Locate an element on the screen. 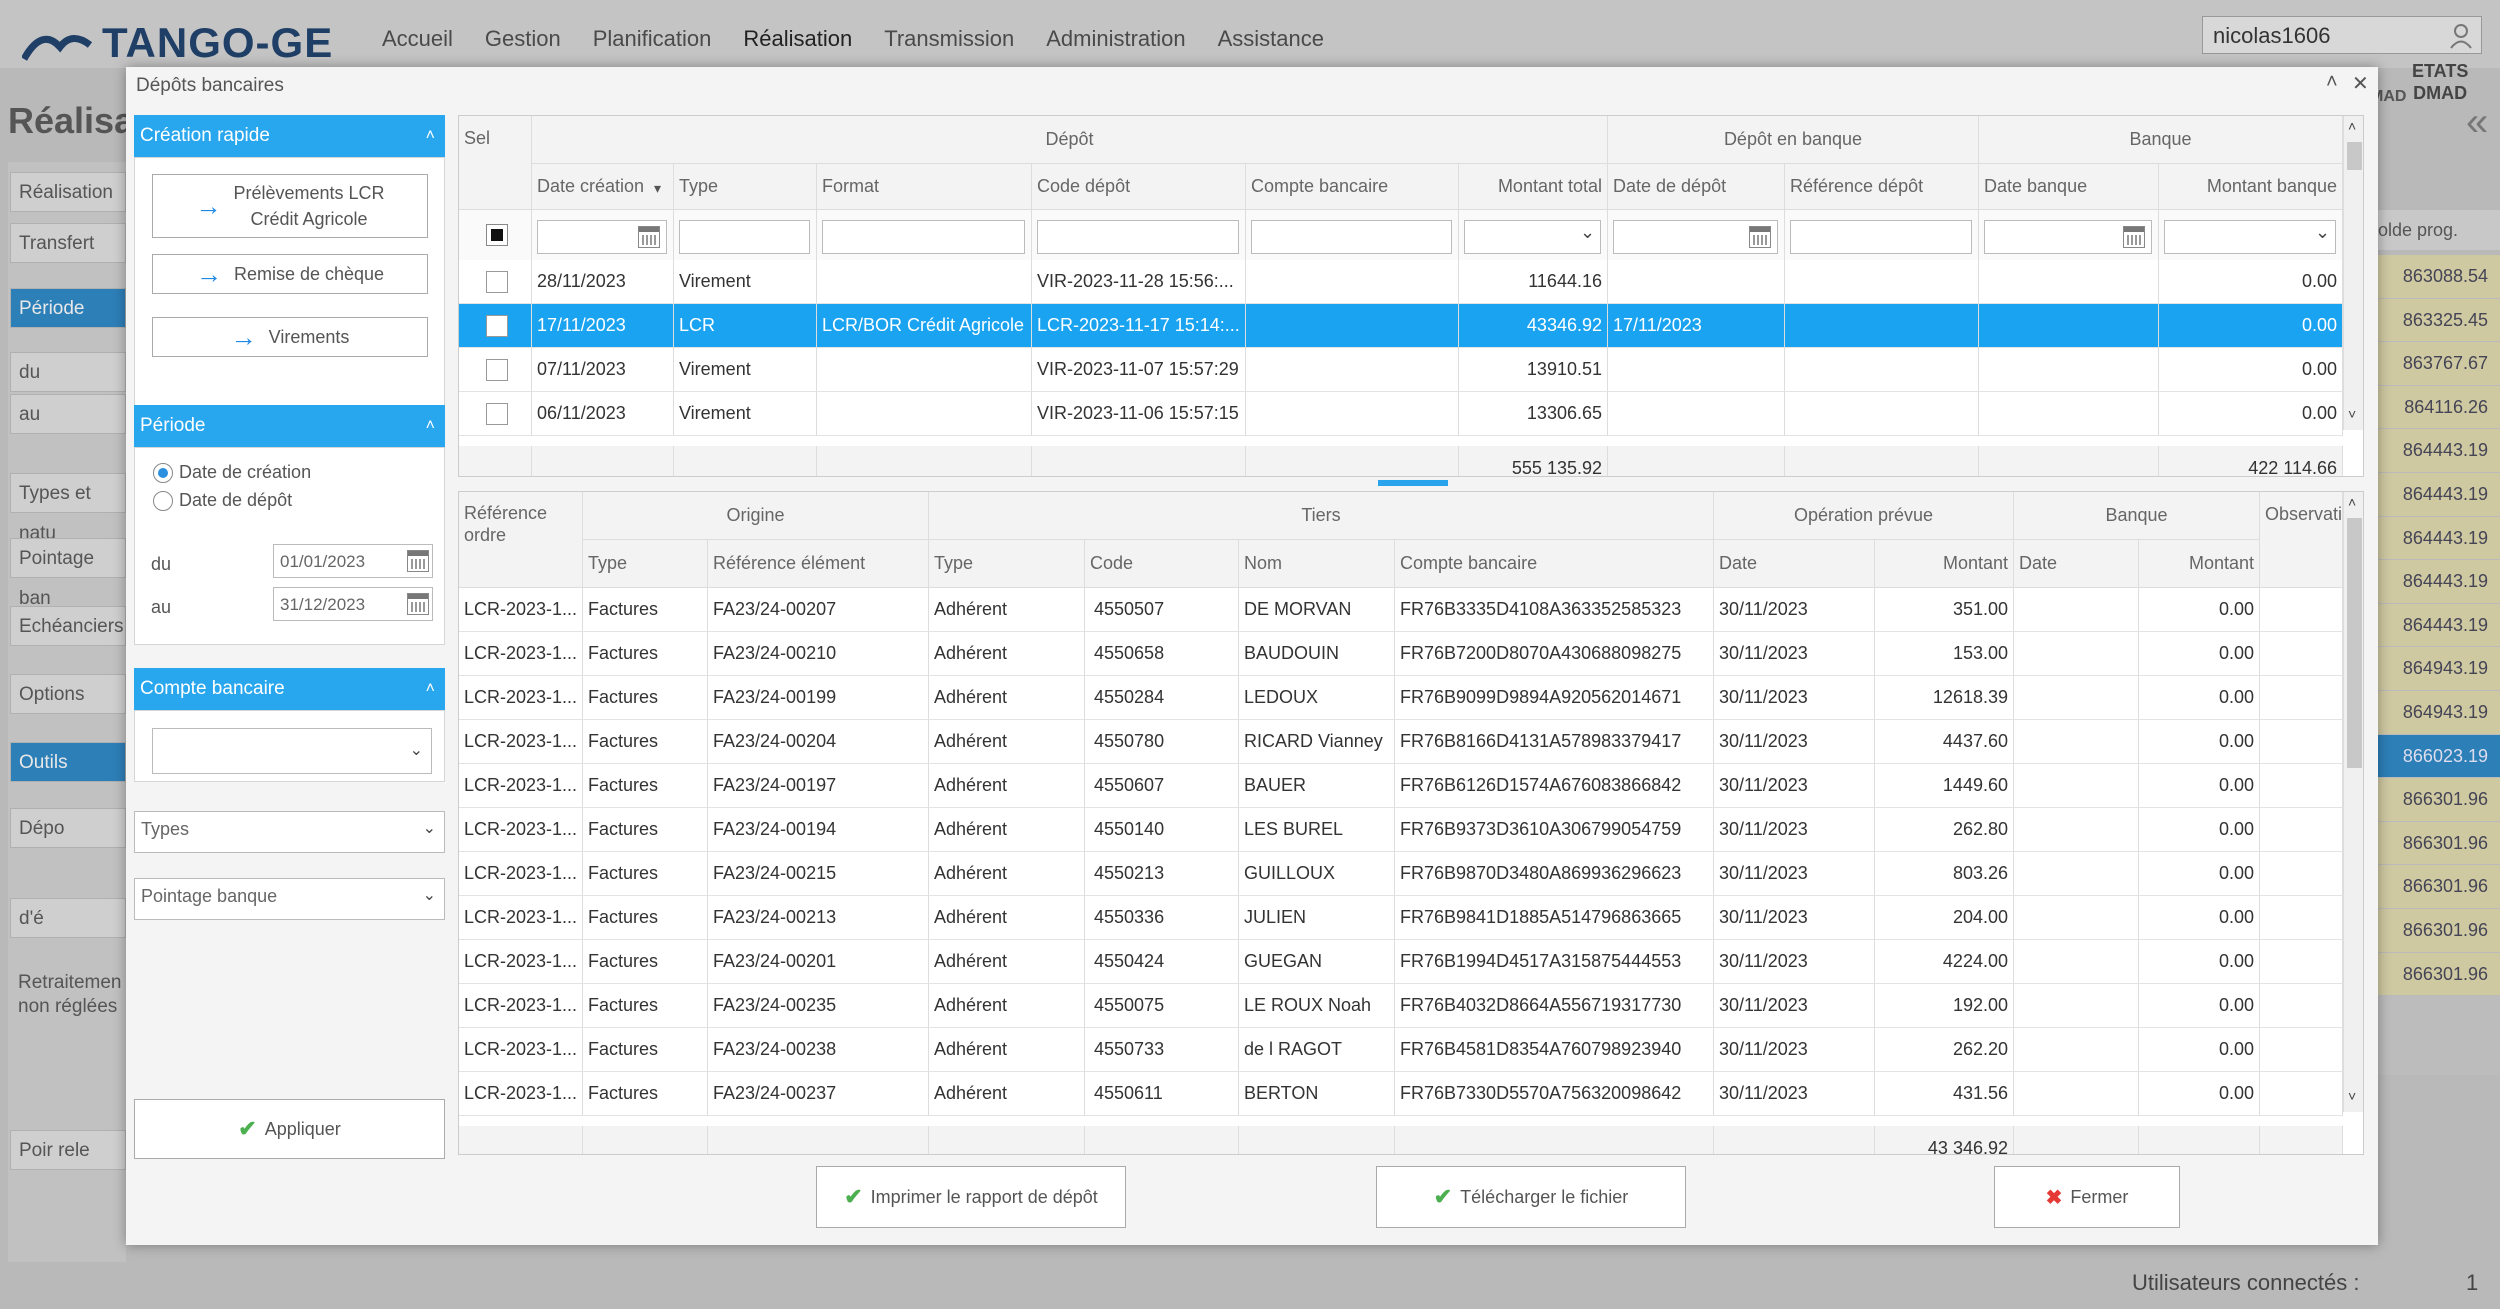 Image resolution: width=2500 pixels, height=1309 pixels. nav-item-3: Réalisation is located at coordinates (797, 39).